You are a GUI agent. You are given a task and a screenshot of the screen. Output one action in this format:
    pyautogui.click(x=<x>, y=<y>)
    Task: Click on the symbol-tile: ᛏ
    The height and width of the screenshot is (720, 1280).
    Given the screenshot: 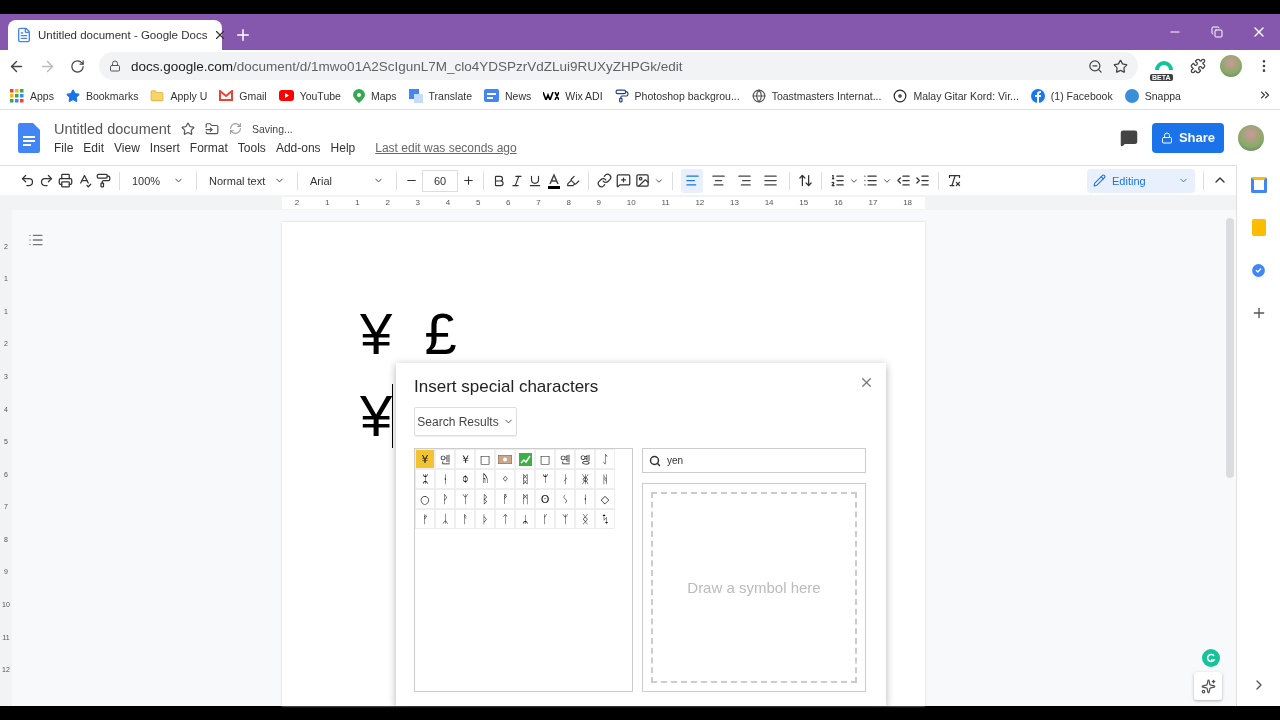 What is the action you would take?
    pyautogui.click(x=505, y=519)
    